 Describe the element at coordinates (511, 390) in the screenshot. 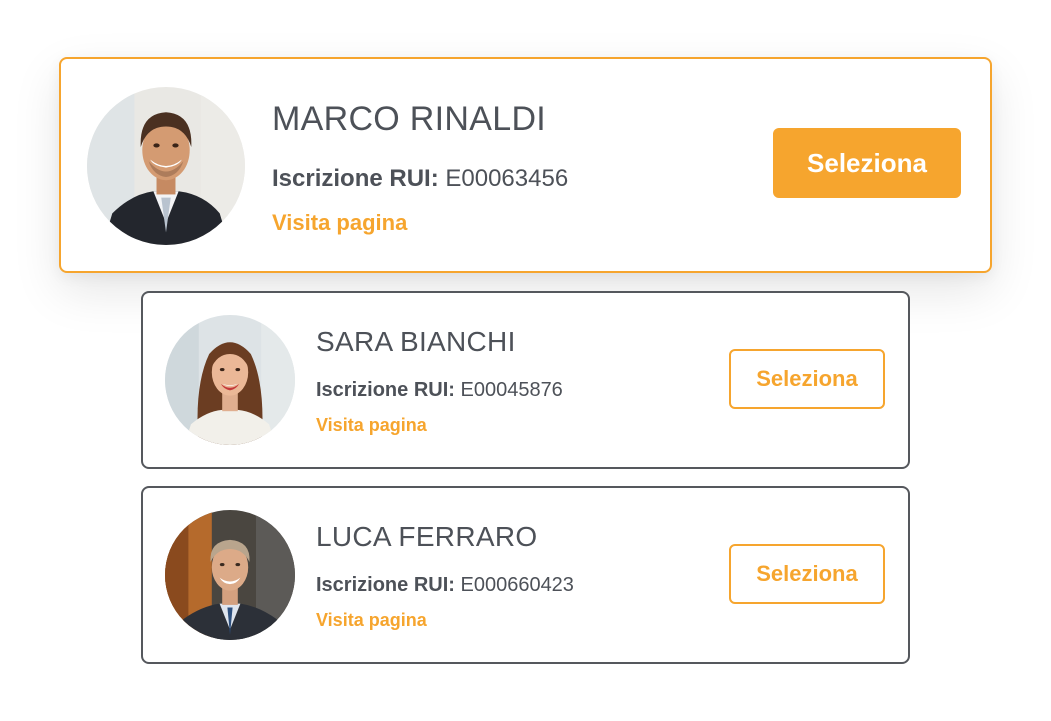

I see `rui-value: E00045876` at that location.